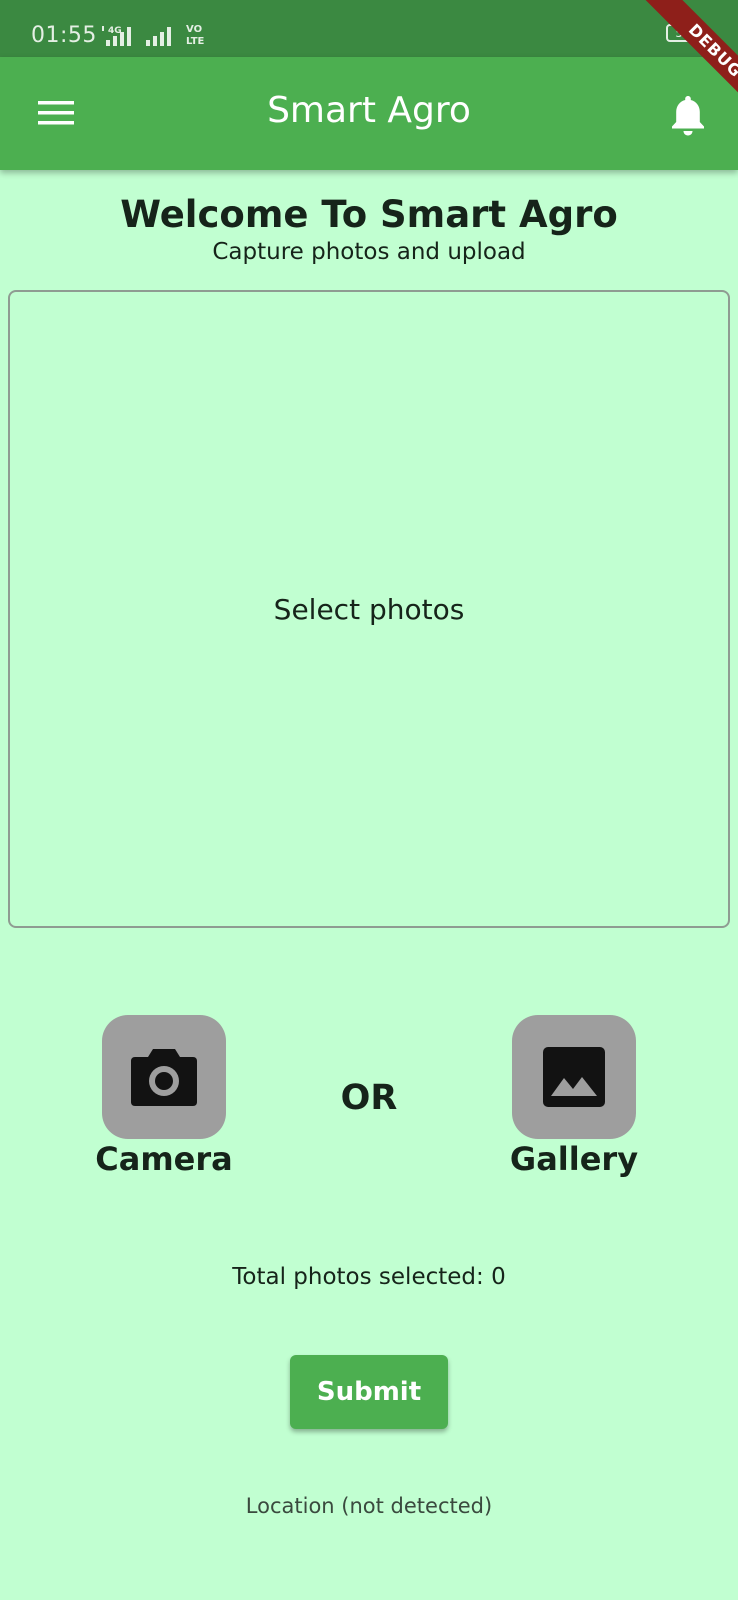  Describe the element at coordinates (369, 252) in the screenshot. I see `welcome-subtitle: Capture photos and upload` at that location.